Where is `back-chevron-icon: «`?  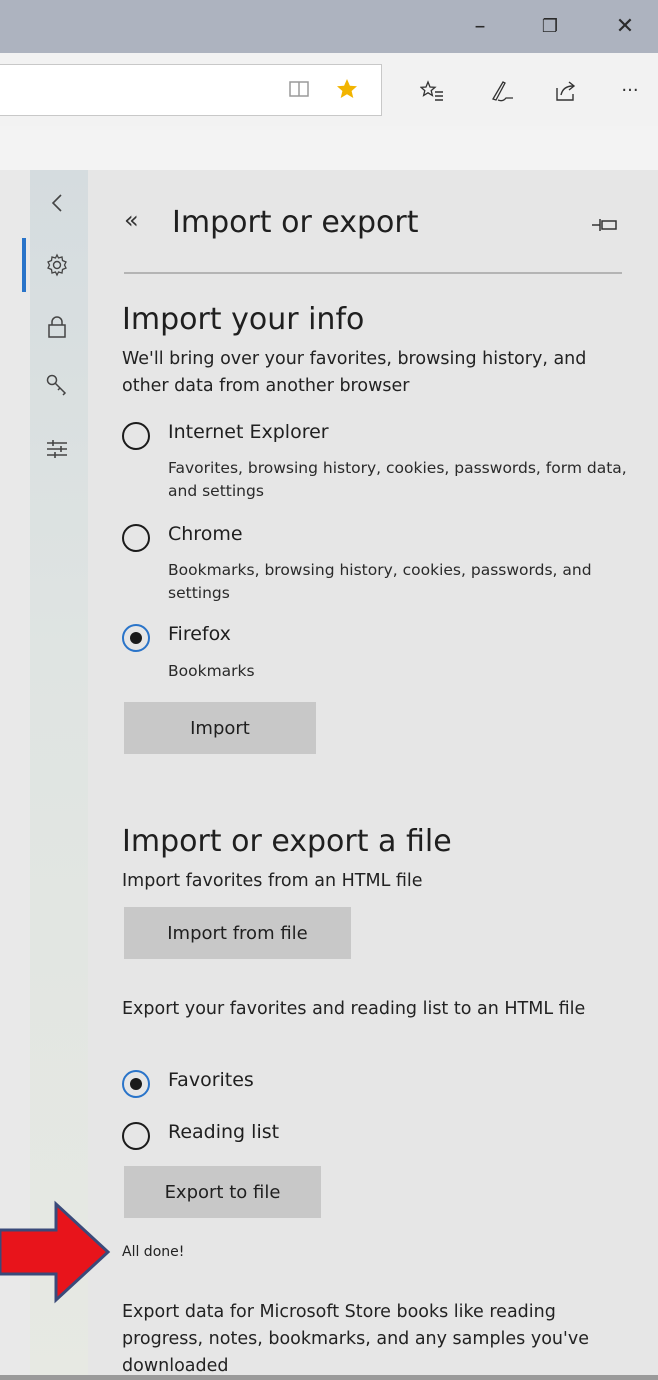
back-chevron-icon: « is located at coordinates (131, 220).